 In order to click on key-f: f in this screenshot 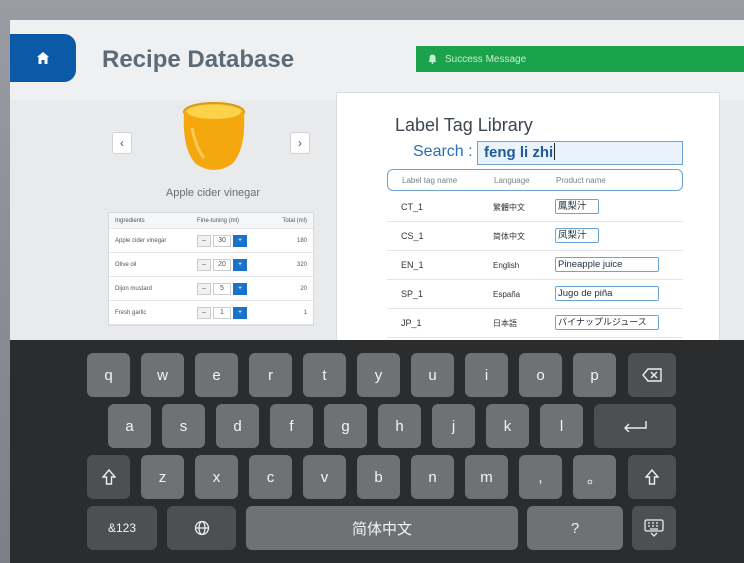, I will do `click(291, 426)`.